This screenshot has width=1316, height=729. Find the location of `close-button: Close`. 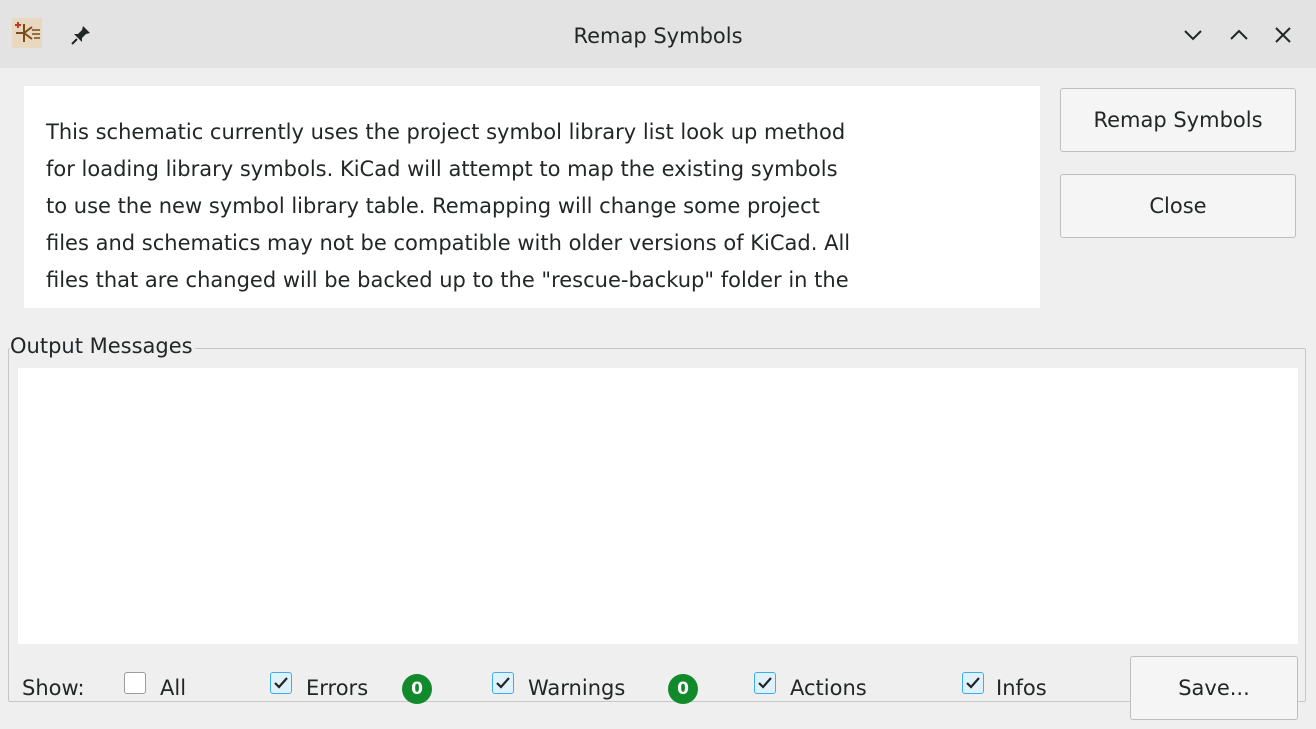

close-button: Close is located at coordinates (1178, 206).